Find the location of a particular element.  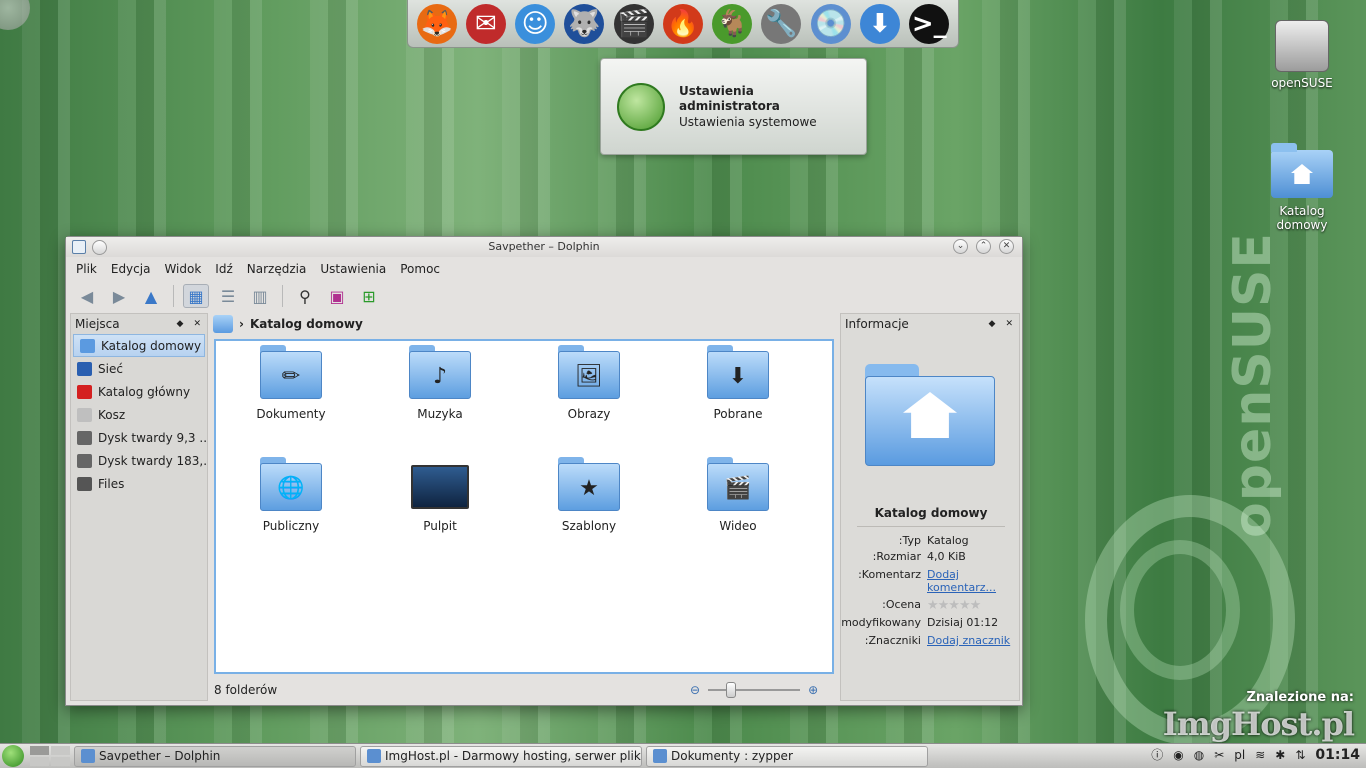

tools-icon: 🔧 is located at coordinates (781, 24).